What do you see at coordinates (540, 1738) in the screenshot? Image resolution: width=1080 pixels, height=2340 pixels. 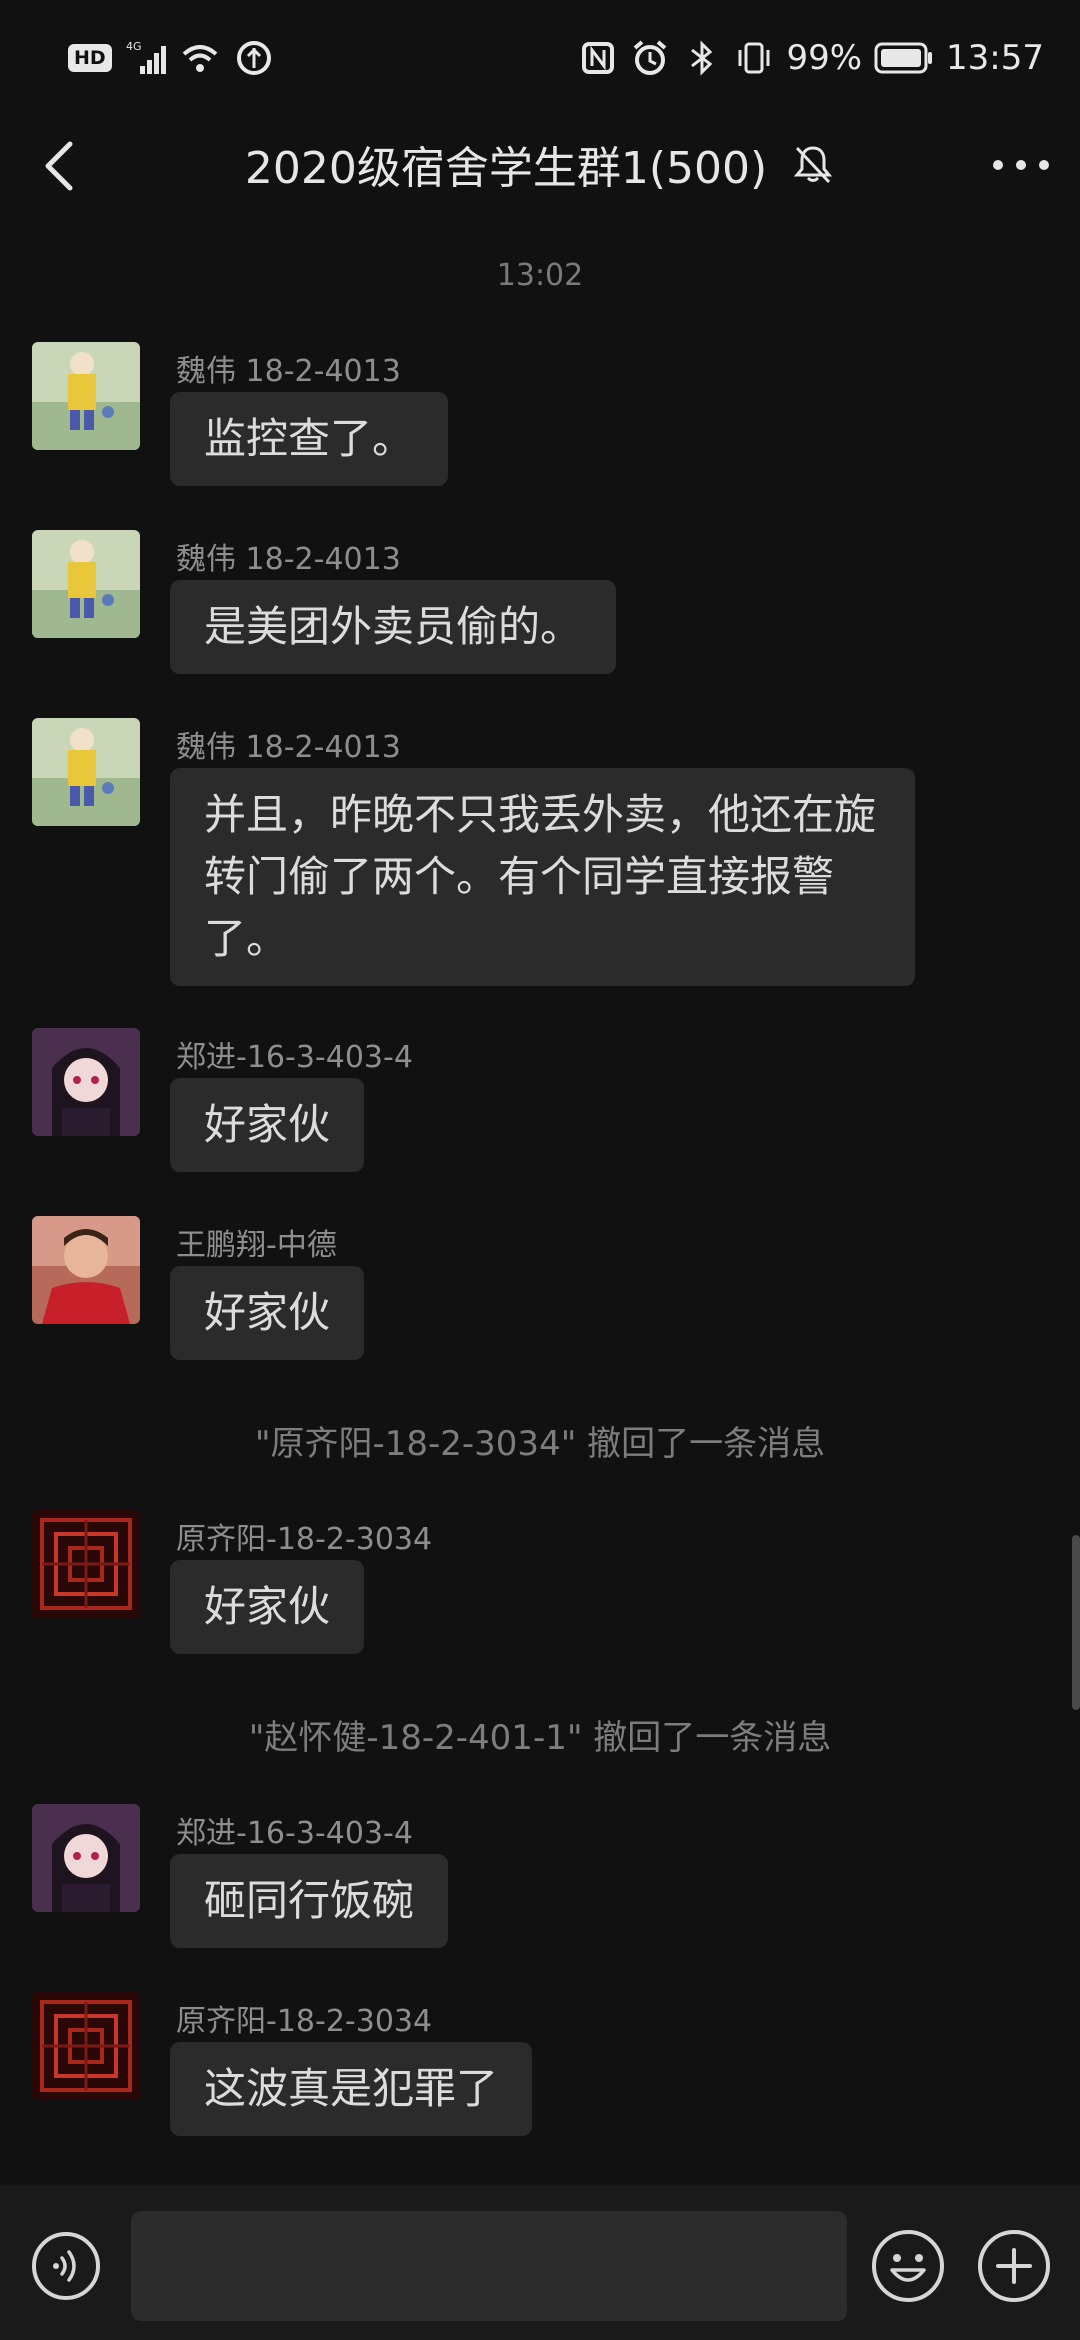 I see `recall-notice: "赵怀健-18-2-401-1" 撤回了一条消息` at bounding box center [540, 1738].